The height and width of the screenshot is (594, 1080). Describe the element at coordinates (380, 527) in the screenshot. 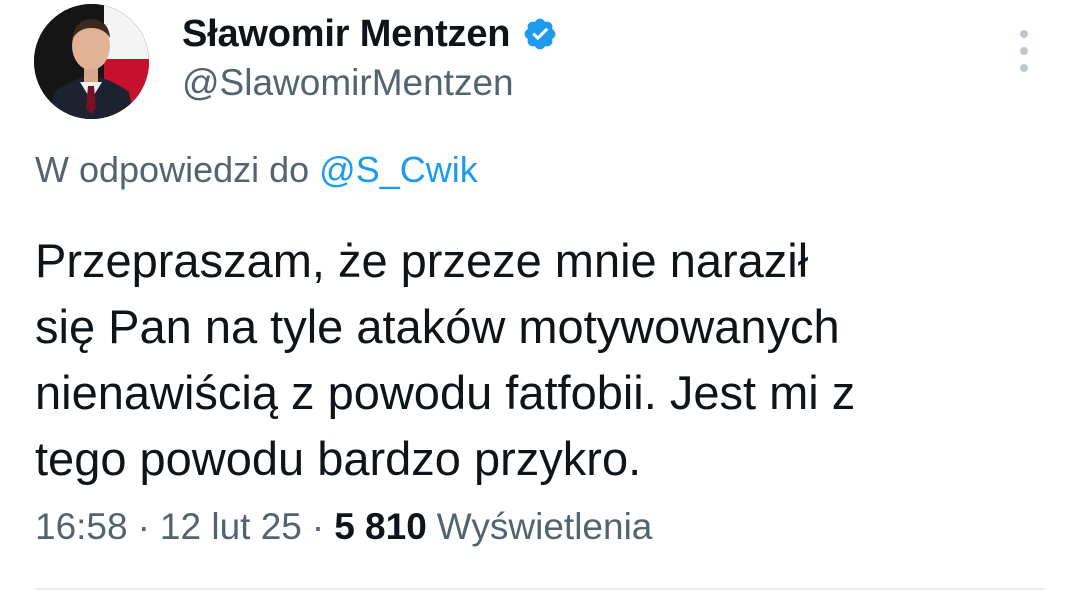

I see `views-count: 5 810` at that location.